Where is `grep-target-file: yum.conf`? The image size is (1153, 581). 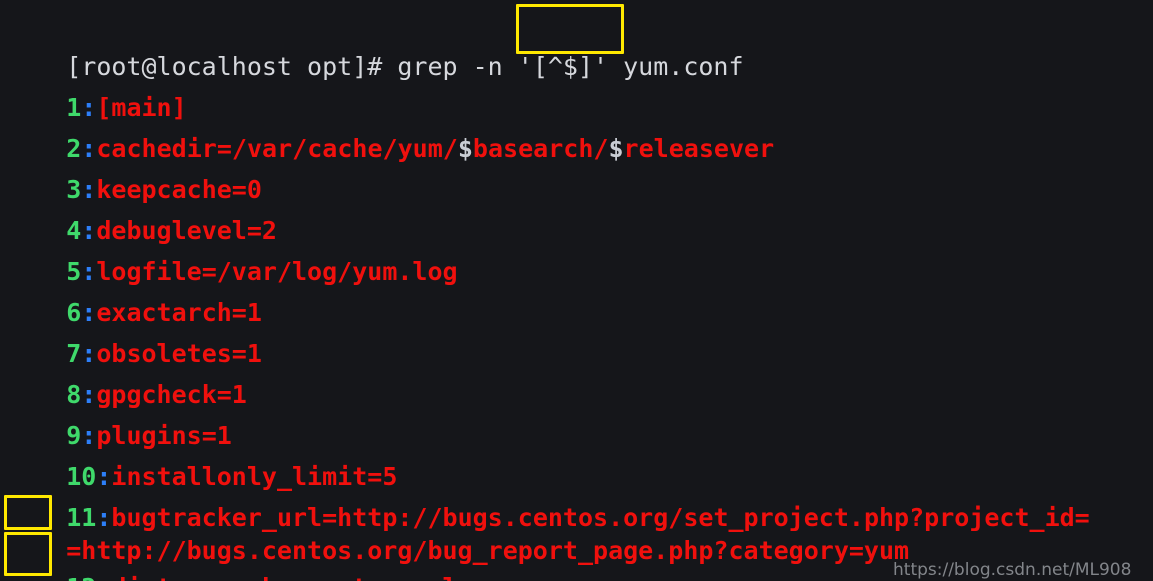 grep-target-file: yum.conf is located at coordinates (676, 66).